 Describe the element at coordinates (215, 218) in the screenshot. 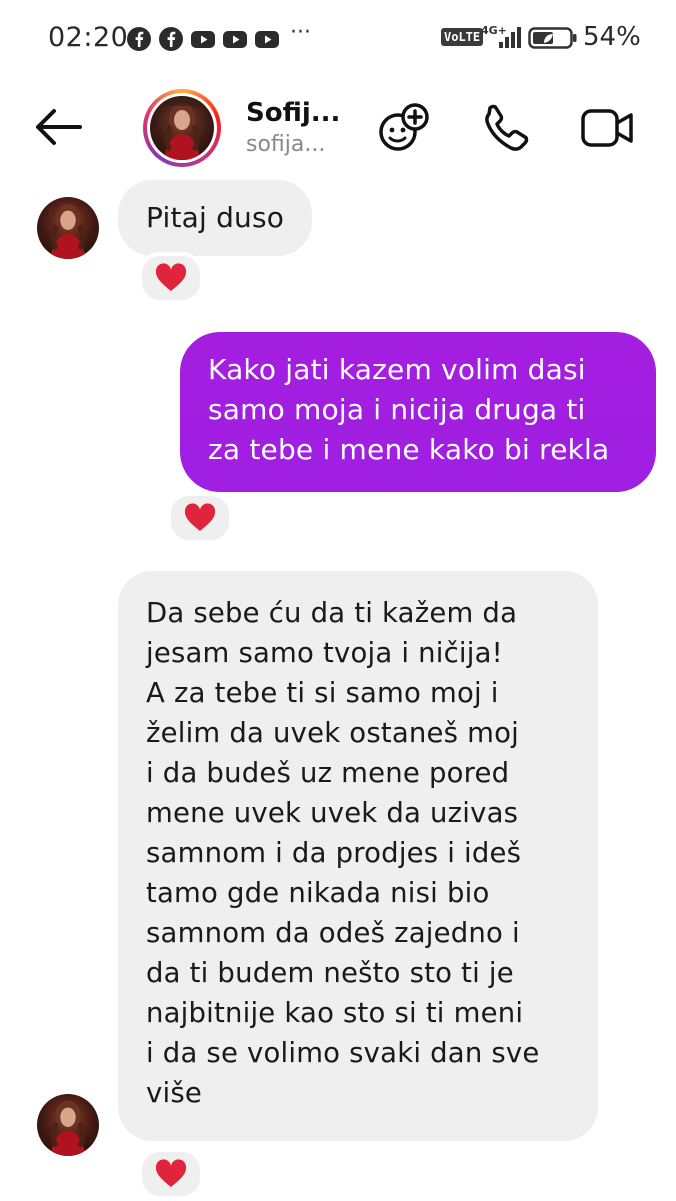

I see `received-message-bubble: Pitaj duso` at that location.